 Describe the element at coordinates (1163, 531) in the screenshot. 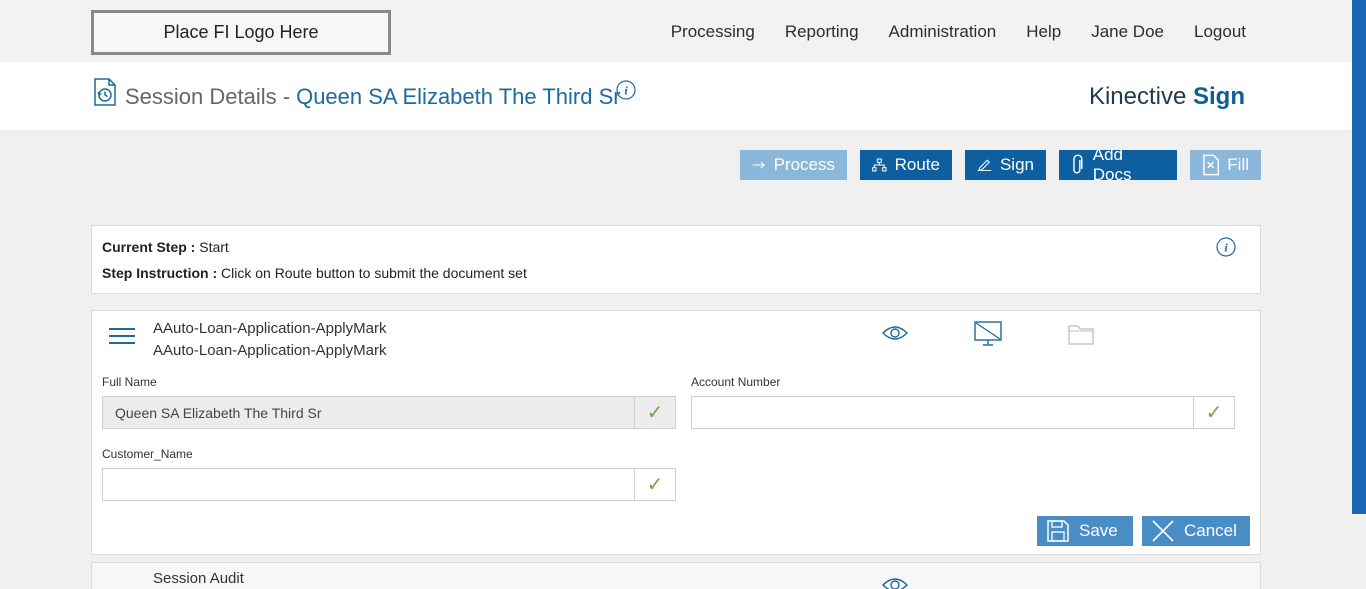

I see `close-icon` at that location.